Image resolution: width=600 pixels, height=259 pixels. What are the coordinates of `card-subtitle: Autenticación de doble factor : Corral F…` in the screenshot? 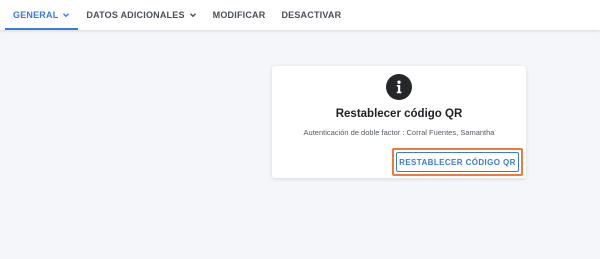 It's located at (399, 132).